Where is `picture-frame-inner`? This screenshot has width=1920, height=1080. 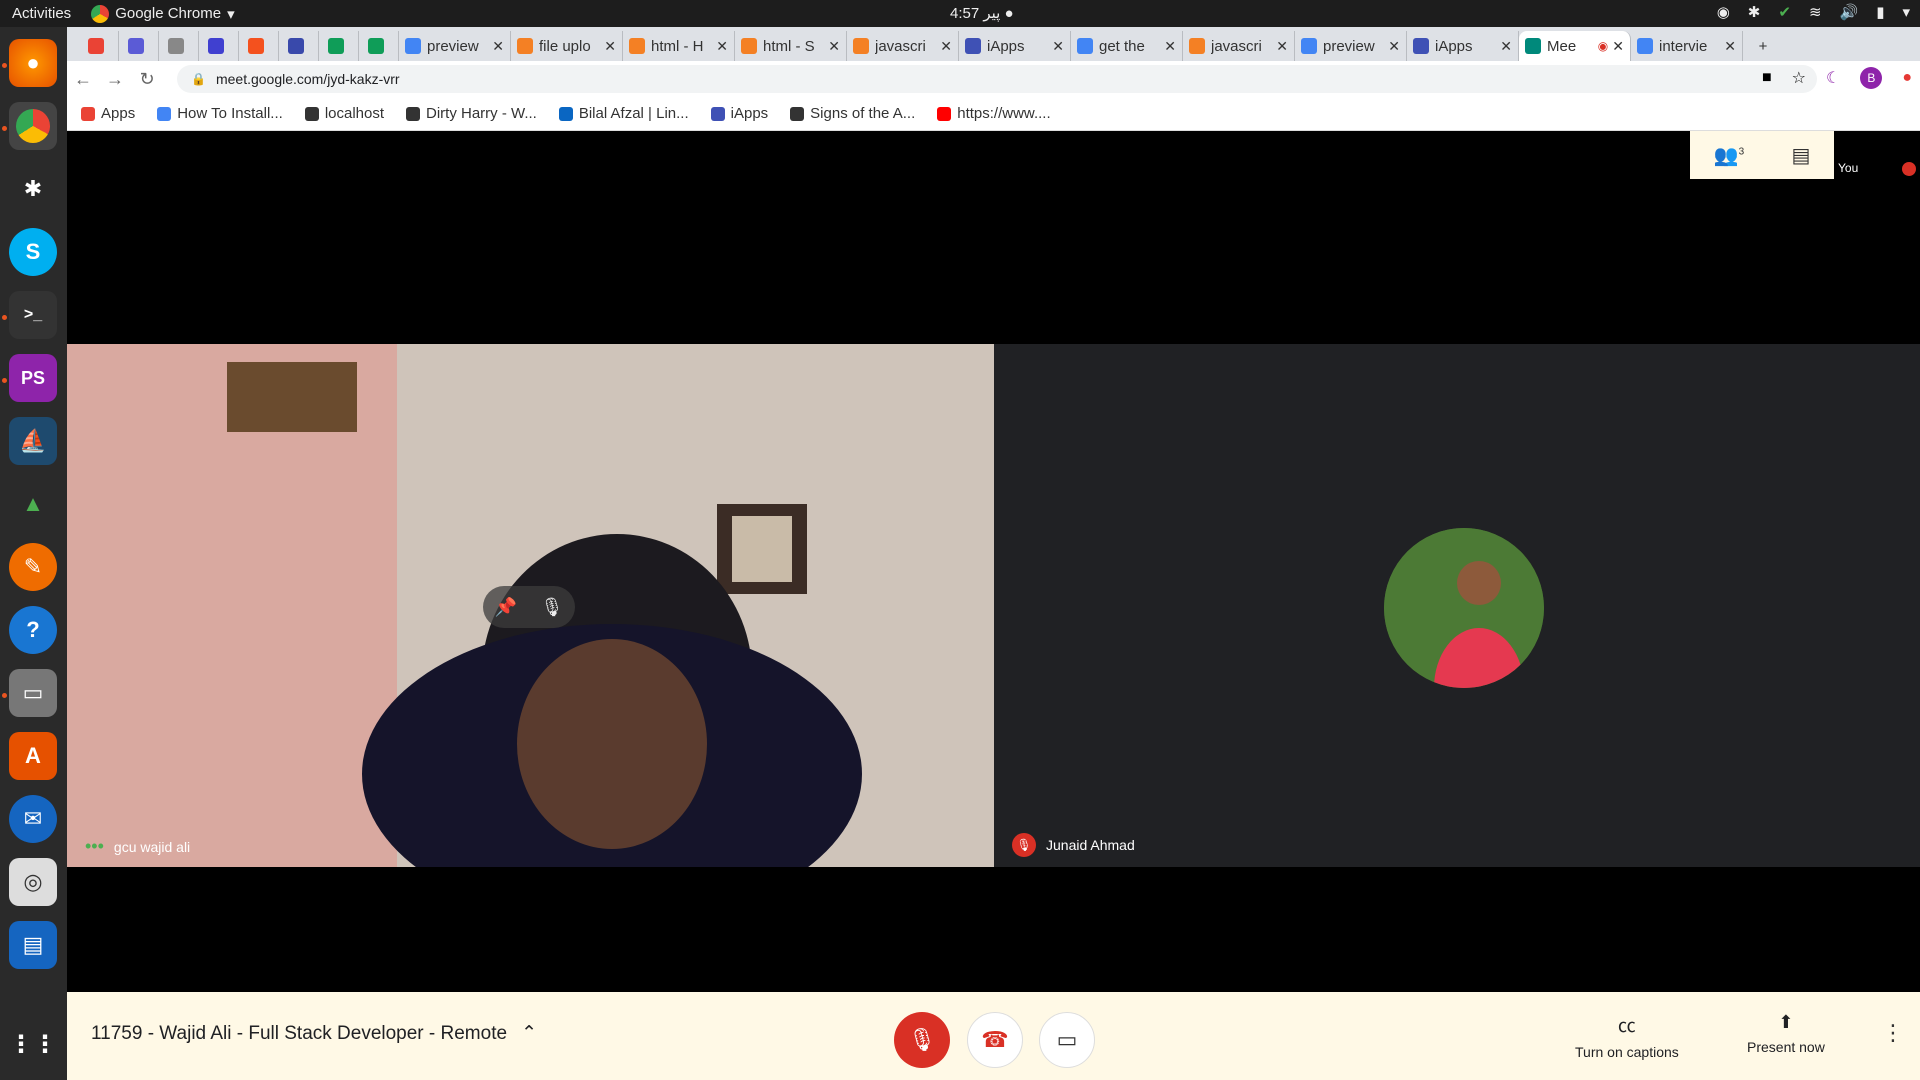 picture-frame-inner is located at coordinates (762, 549).